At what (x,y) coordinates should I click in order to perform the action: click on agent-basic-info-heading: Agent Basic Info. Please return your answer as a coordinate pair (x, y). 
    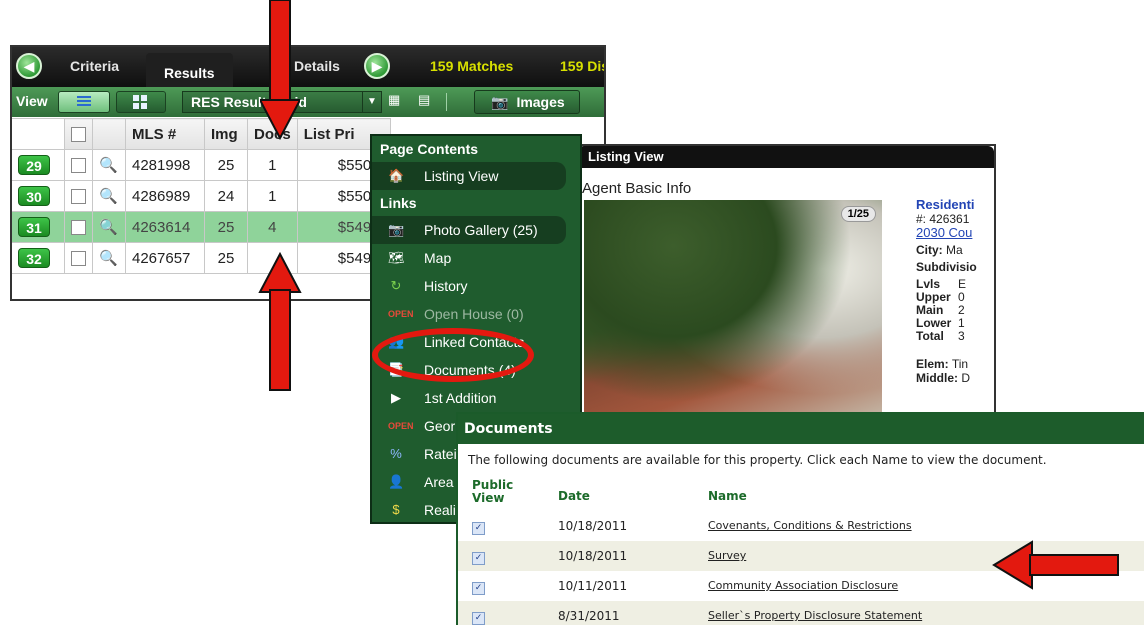
    Looking at the image, I should click on (637, 188).